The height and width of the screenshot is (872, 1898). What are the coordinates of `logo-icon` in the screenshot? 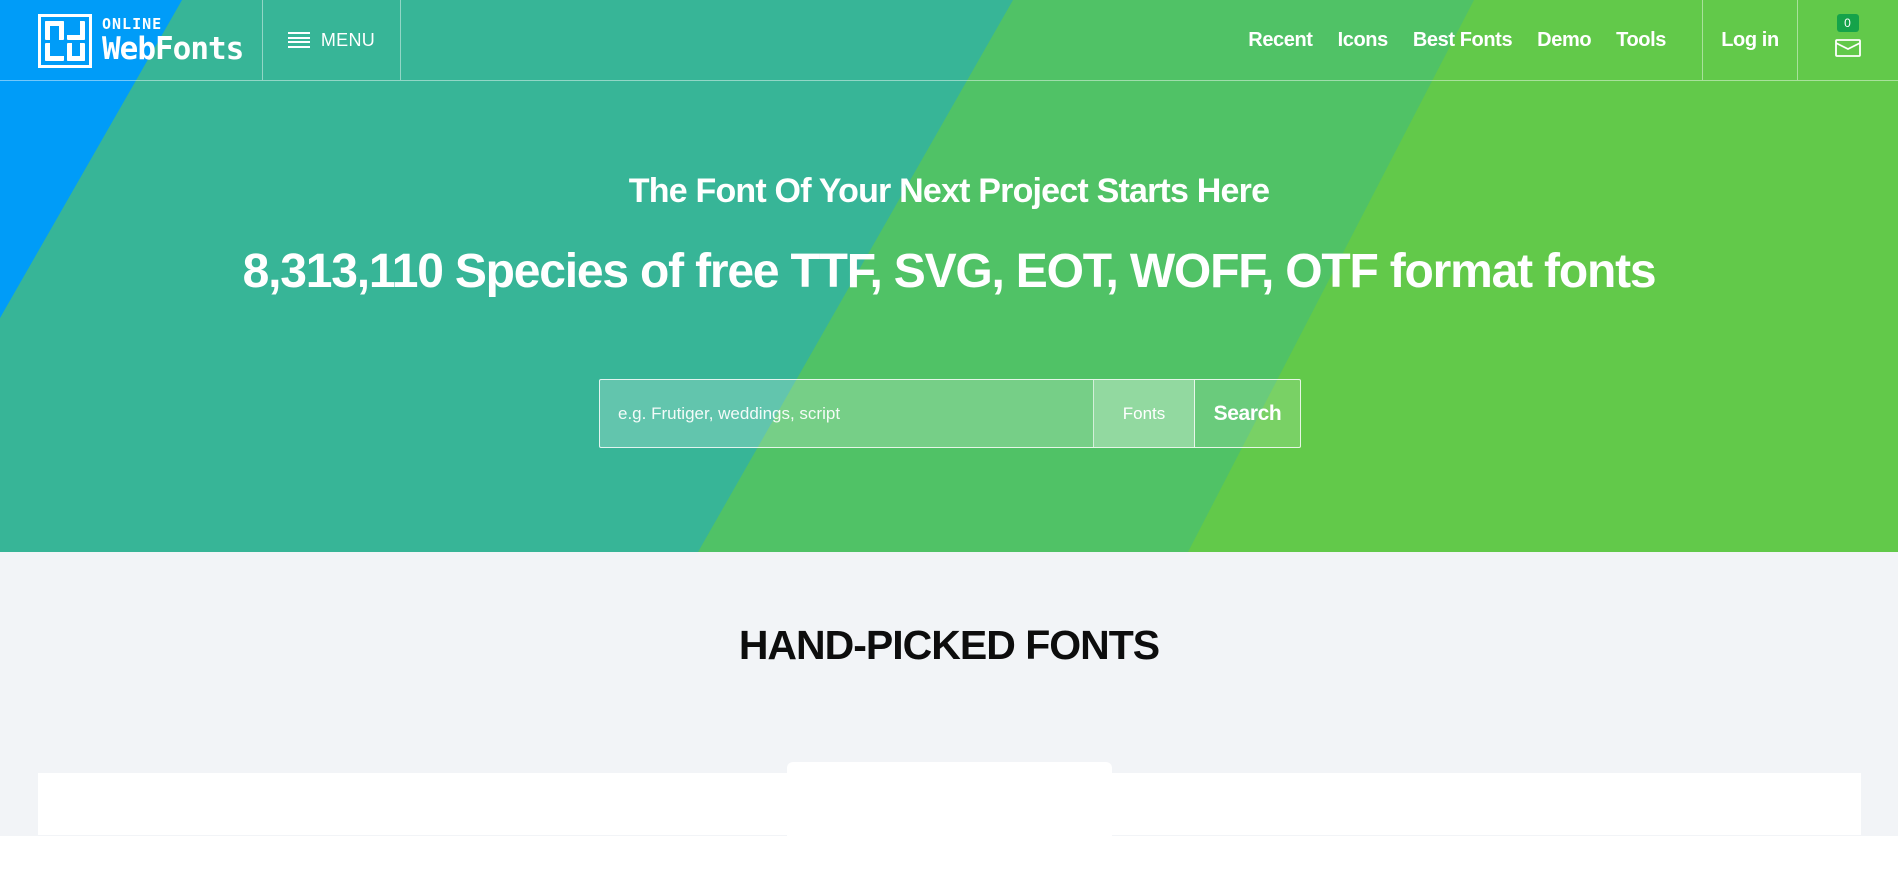 It's located at (65, 41).